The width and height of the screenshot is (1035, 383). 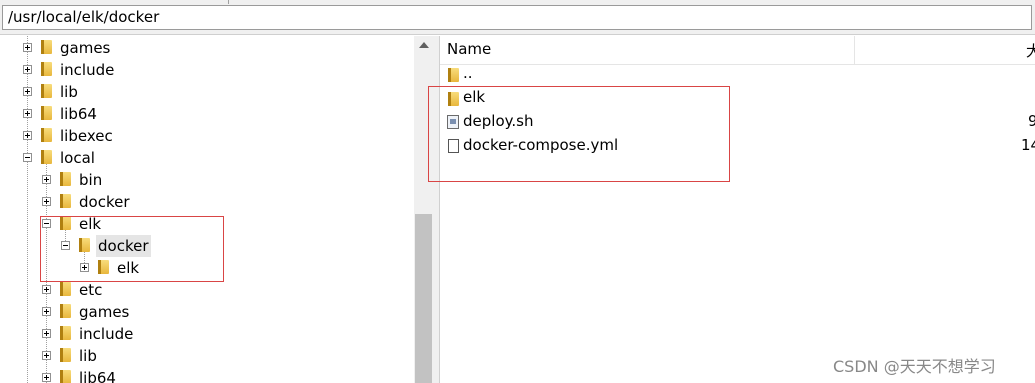 I want to click on path-bar: /usr/local/elk/docker, so click(x=517, y=17).